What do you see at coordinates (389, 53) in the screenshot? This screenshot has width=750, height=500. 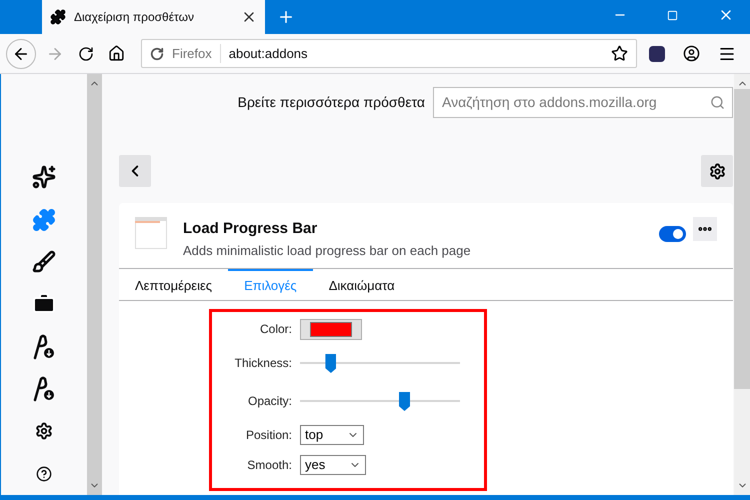 I see `address-bar: Firefox about:addons` at bounding box center [389, 53].